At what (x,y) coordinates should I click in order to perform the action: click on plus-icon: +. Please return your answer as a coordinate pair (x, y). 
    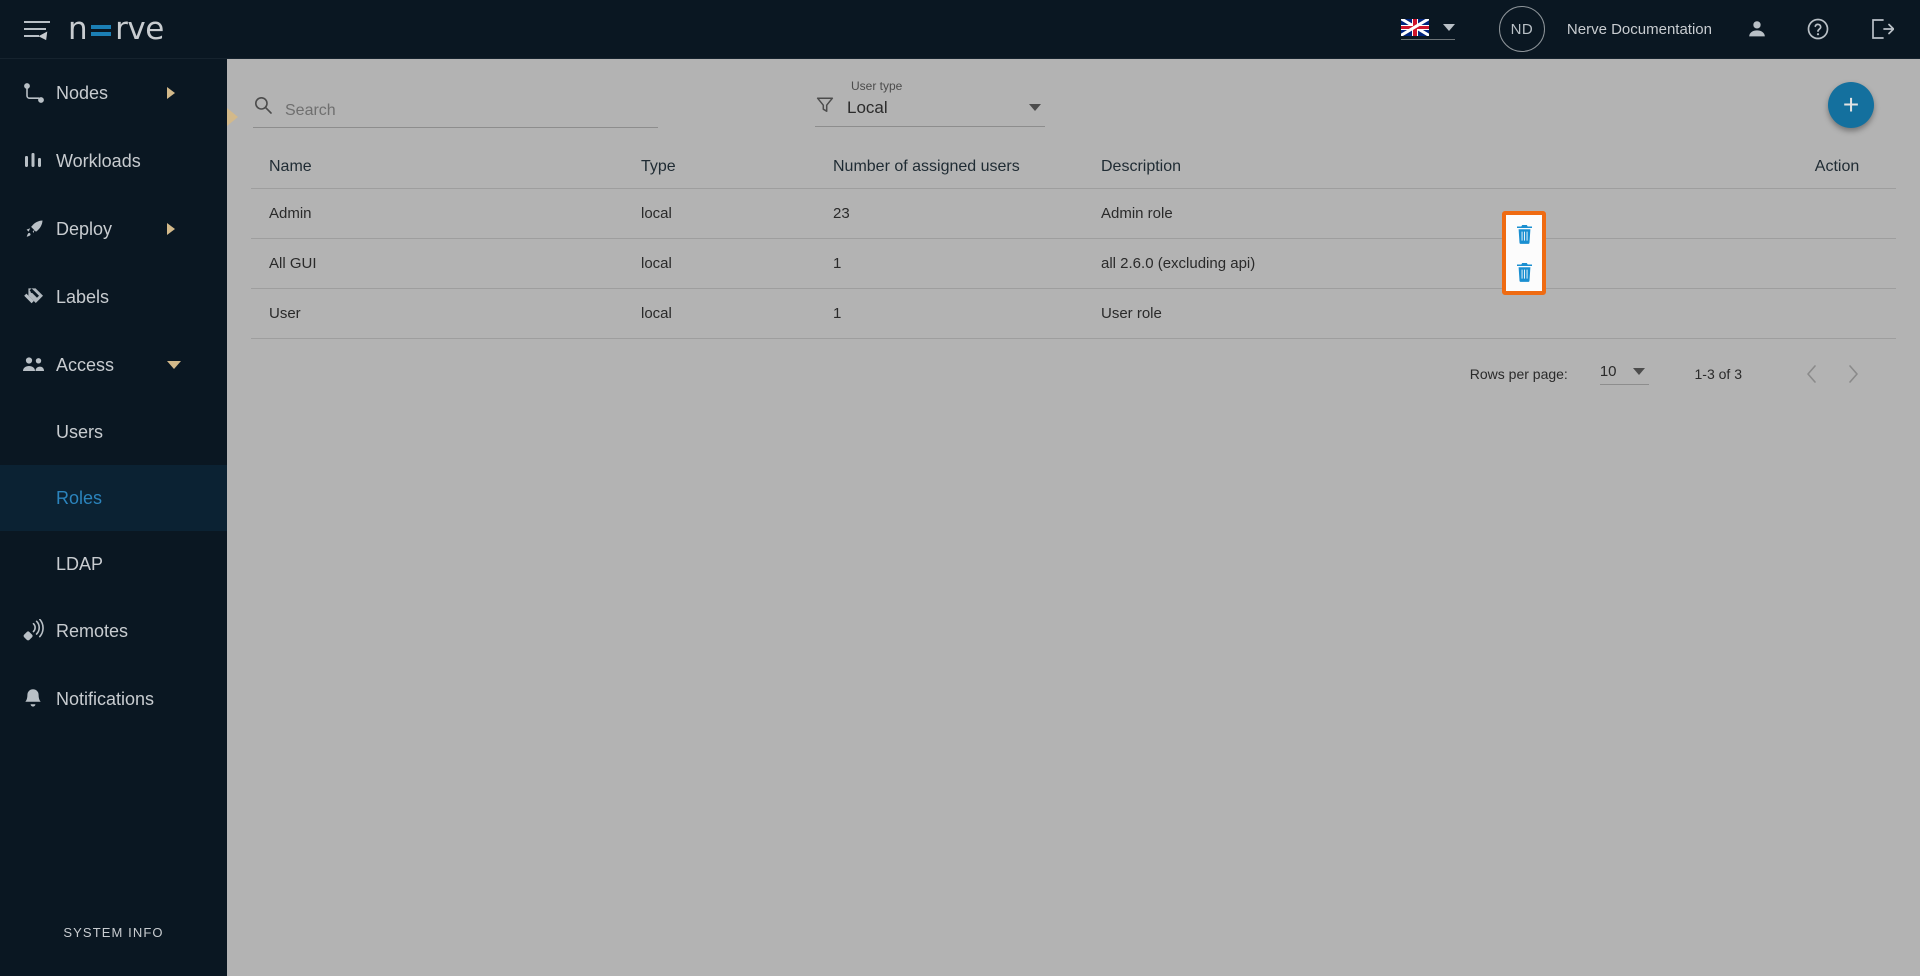
    Looking at the image, I should click on (1851, 104).